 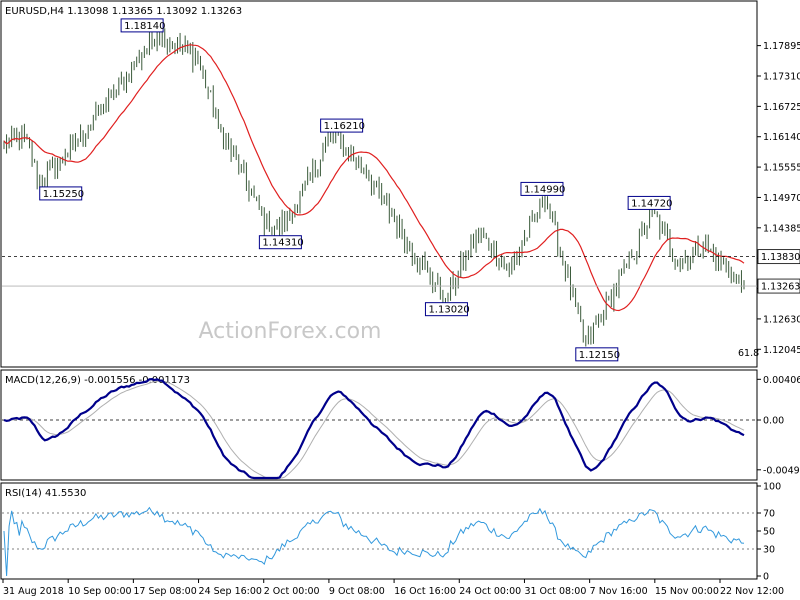 I want to click on annotation-label-6: 1.12150, so click(x=599, y=355).